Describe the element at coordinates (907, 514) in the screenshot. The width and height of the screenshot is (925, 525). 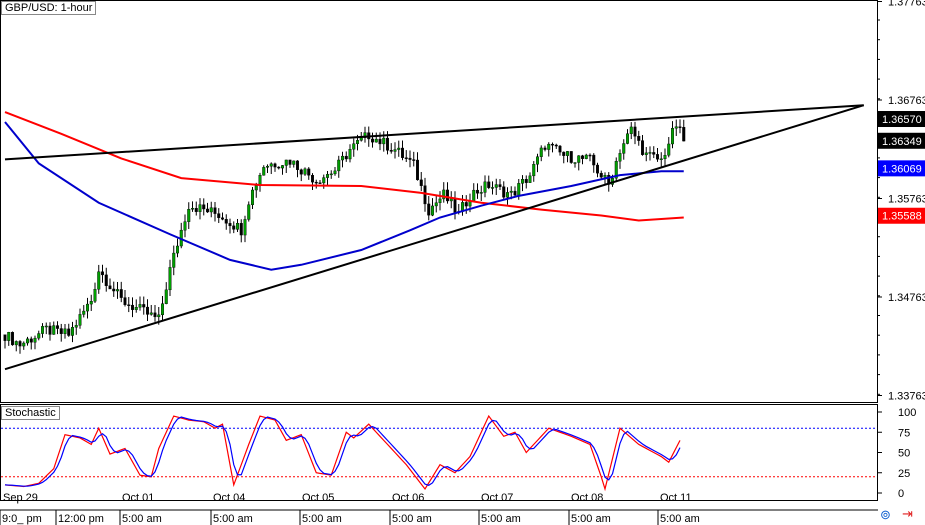
I see `scroll-to-end-icon: ⇥` at that location.